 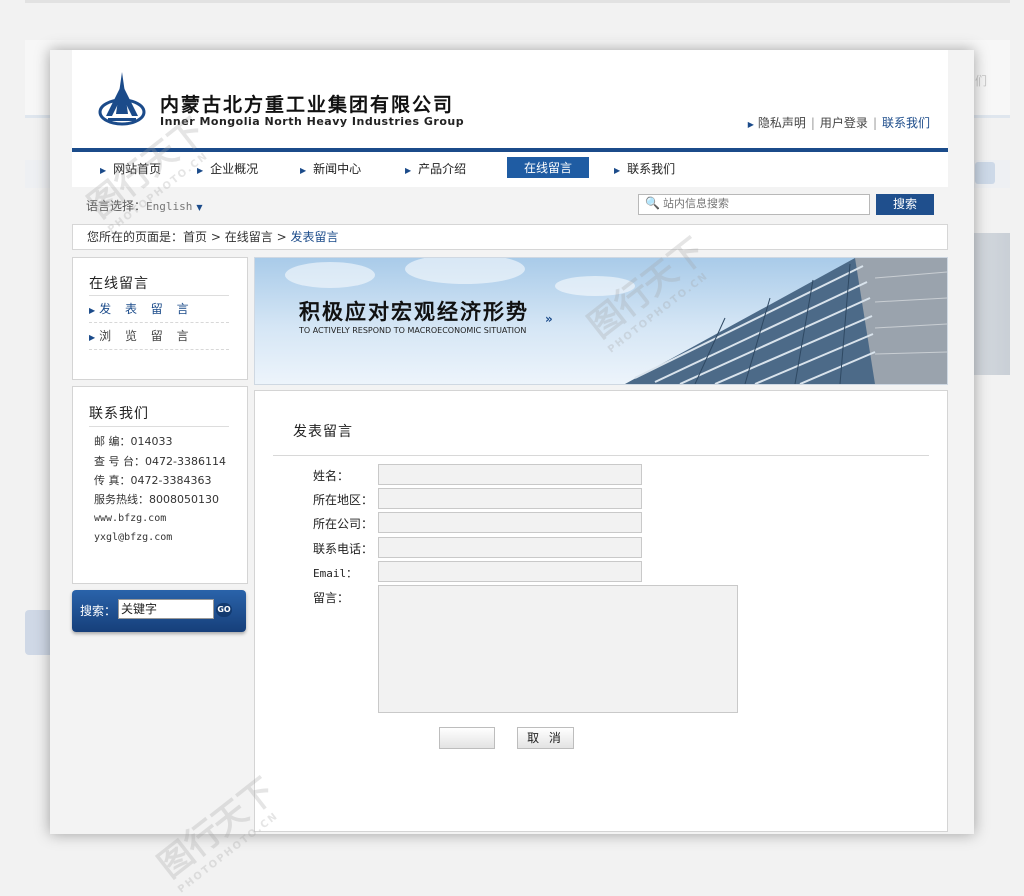 I want to click on sidebar-item-post: ▶ 发 表 留 言, so click(x=159, y=309).